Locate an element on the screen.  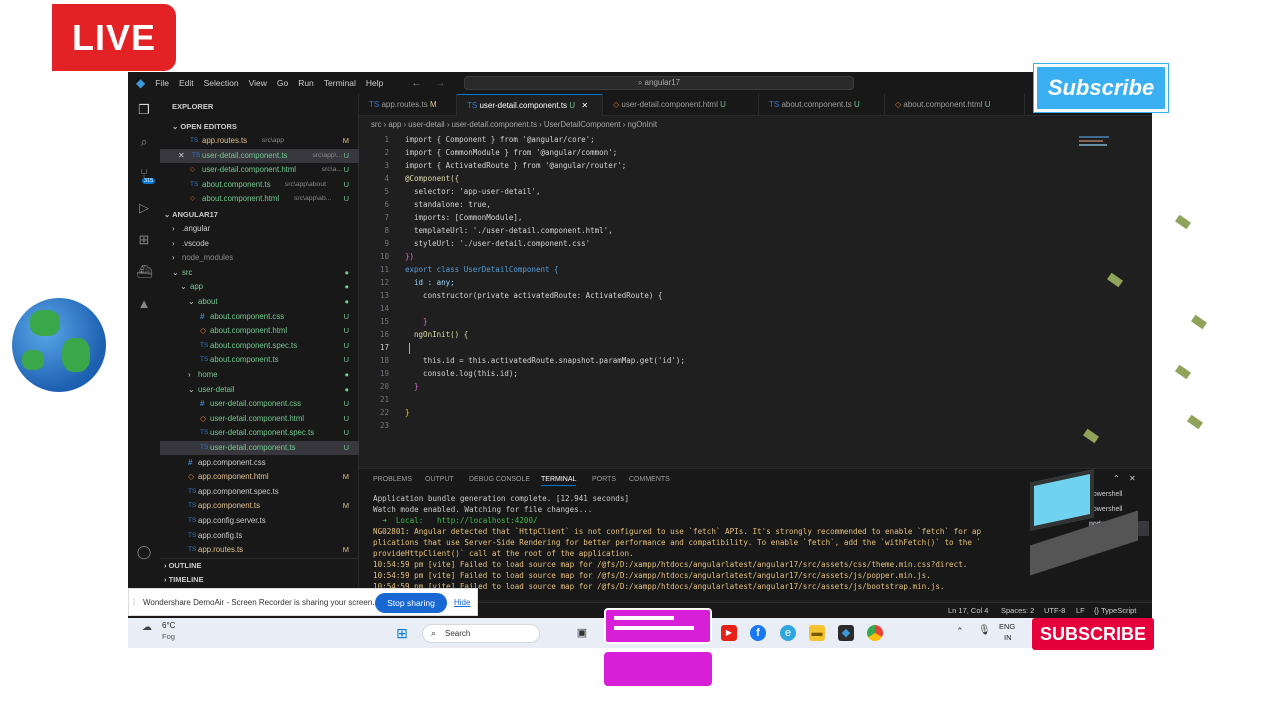
account-icon: ◯ is located at coordinates (144, 552).